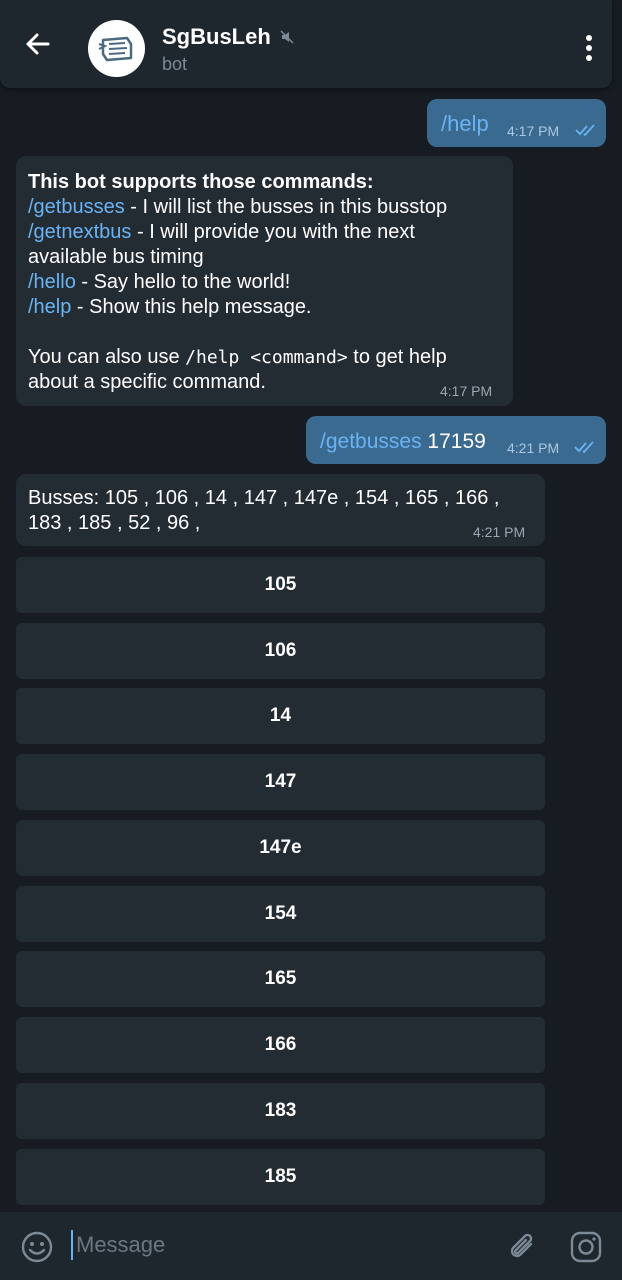 The image size is (622, 1280). What do you see at coordinates (280, 585) in the screenshot?
I see `bus-button-105: 105` at bounding box center [280, 585].